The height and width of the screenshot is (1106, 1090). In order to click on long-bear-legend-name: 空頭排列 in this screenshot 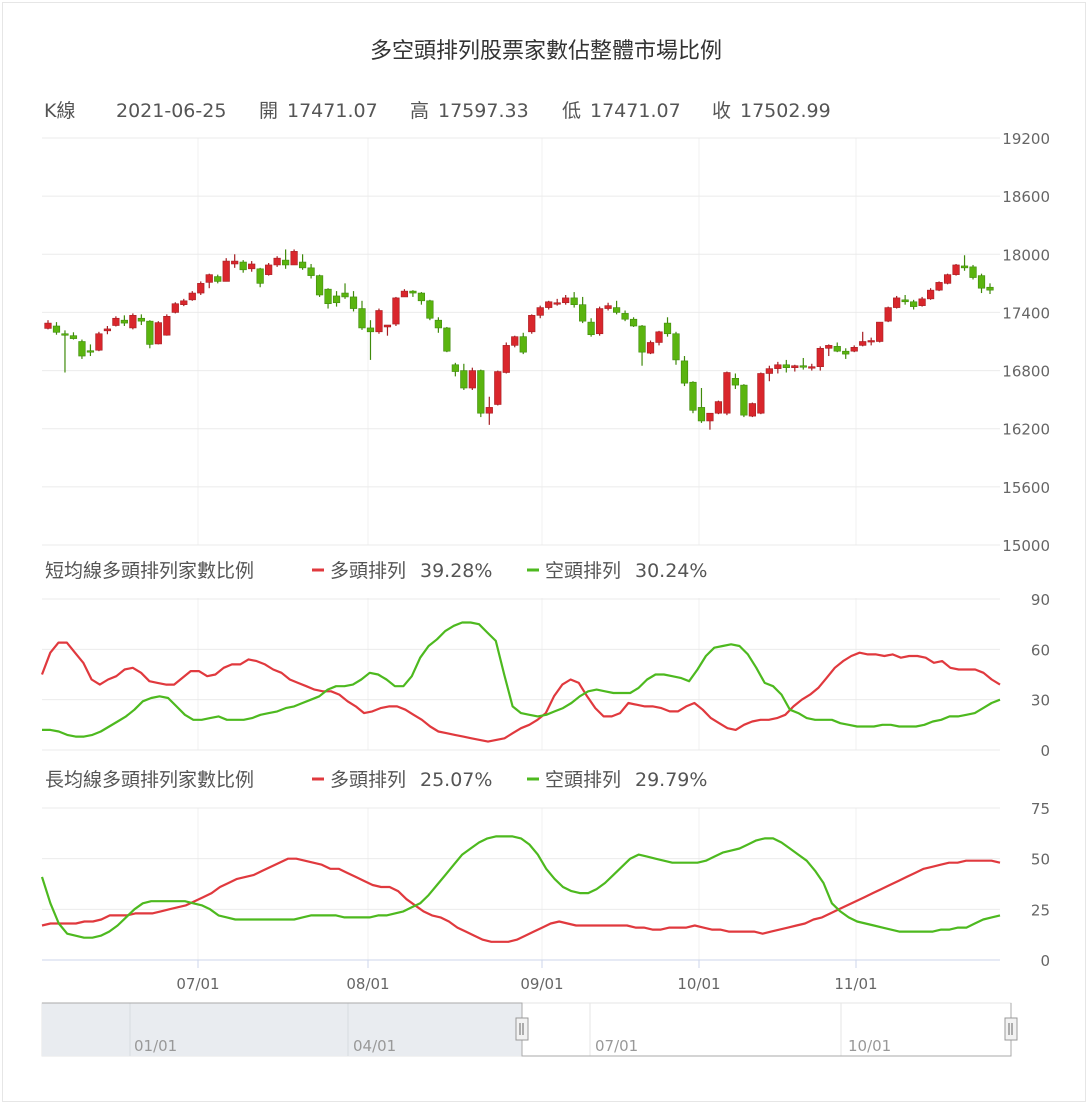, I will do `click(583, 780)`.